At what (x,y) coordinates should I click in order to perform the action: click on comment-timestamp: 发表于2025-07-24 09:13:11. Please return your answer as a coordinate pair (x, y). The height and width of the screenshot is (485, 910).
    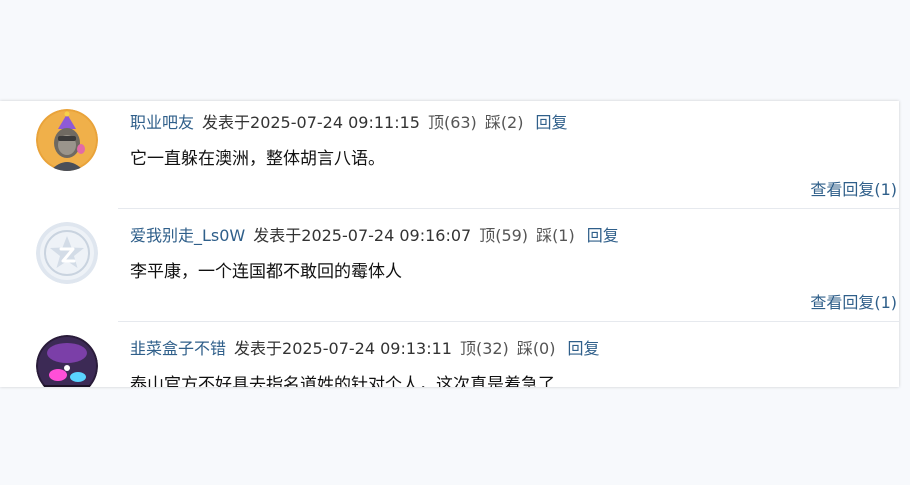
    Looking at the image, I should click on (343, 348).